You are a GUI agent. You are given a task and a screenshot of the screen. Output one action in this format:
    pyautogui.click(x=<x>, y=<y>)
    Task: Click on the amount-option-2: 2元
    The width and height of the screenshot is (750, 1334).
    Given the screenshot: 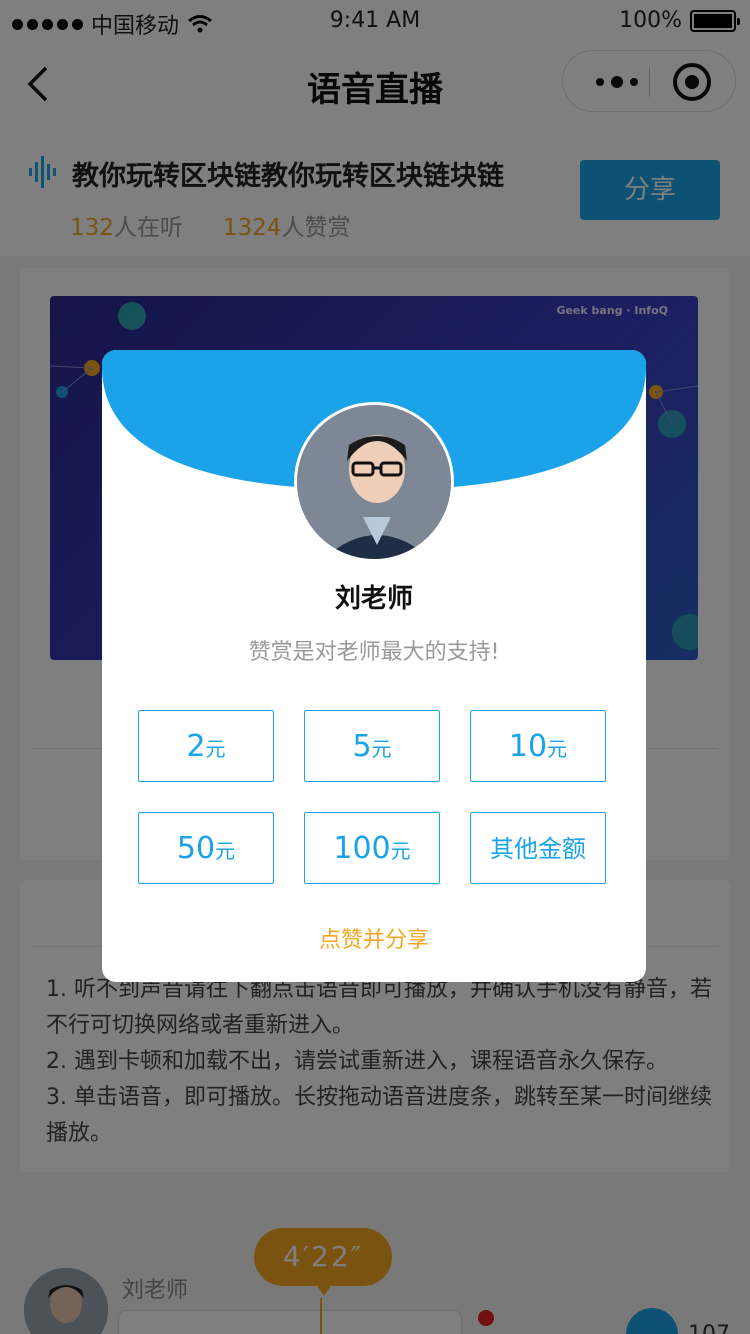 What is the action you would take?
    pyautogui.click(x=206, y=746)
    